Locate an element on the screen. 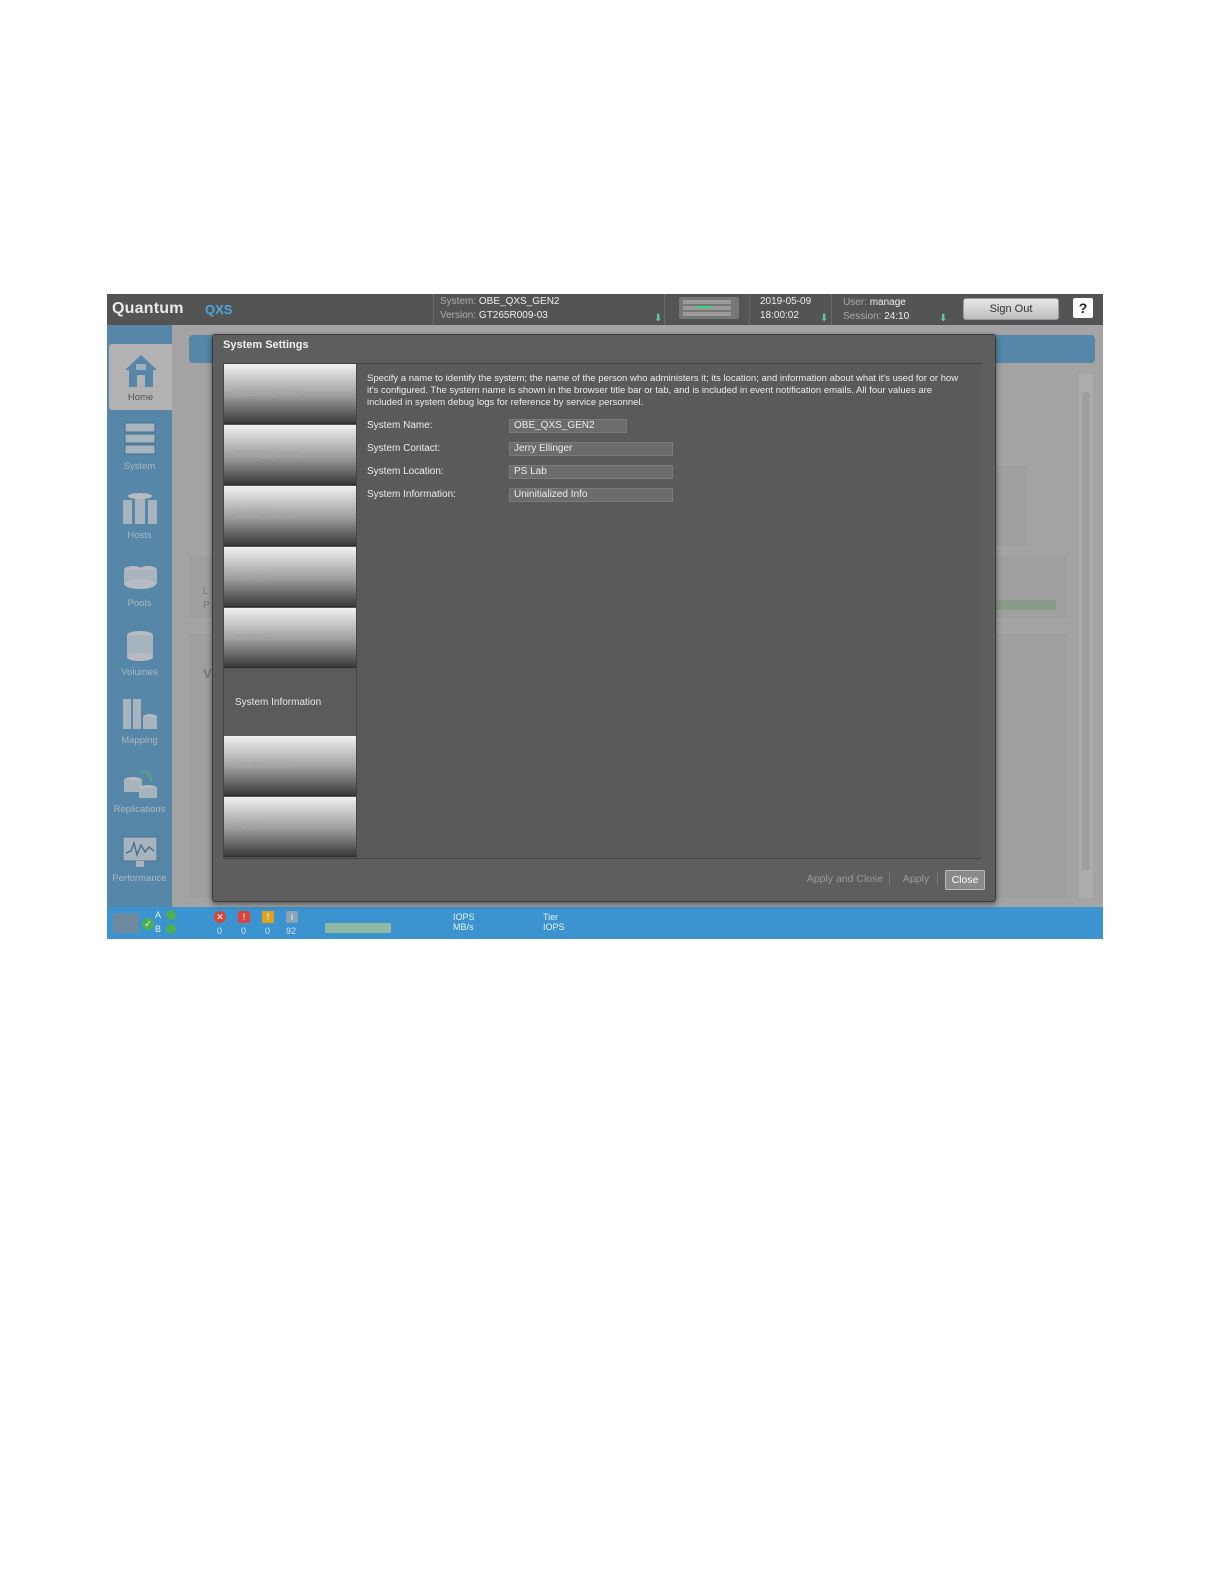 The height and width of the screenshot is (1584, 1224). close-button: Close is located at coordinates (965, 880).